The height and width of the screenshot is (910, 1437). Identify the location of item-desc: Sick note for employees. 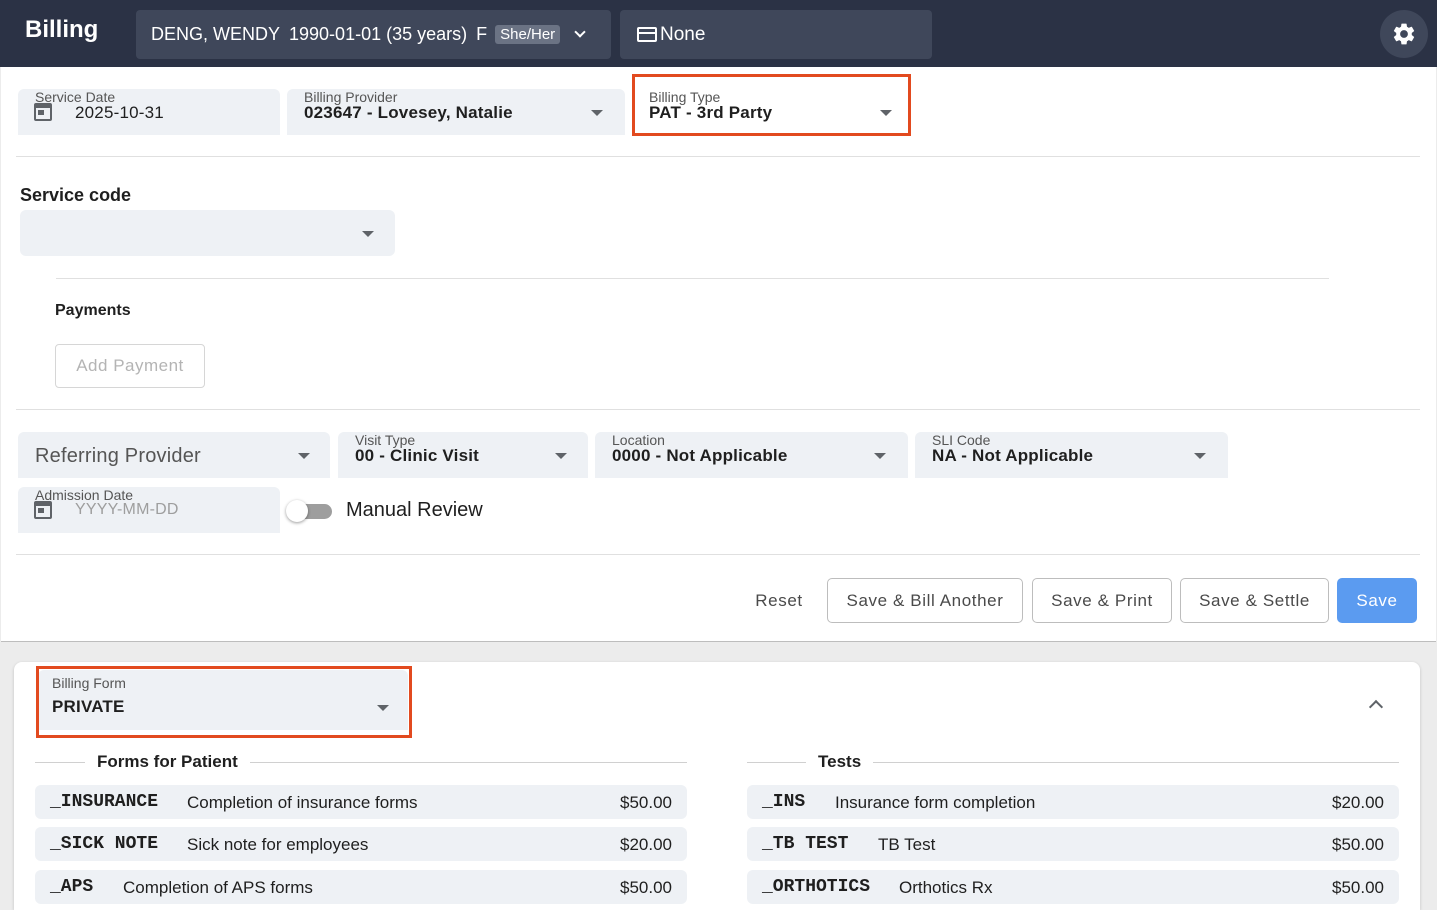
(278, 844).